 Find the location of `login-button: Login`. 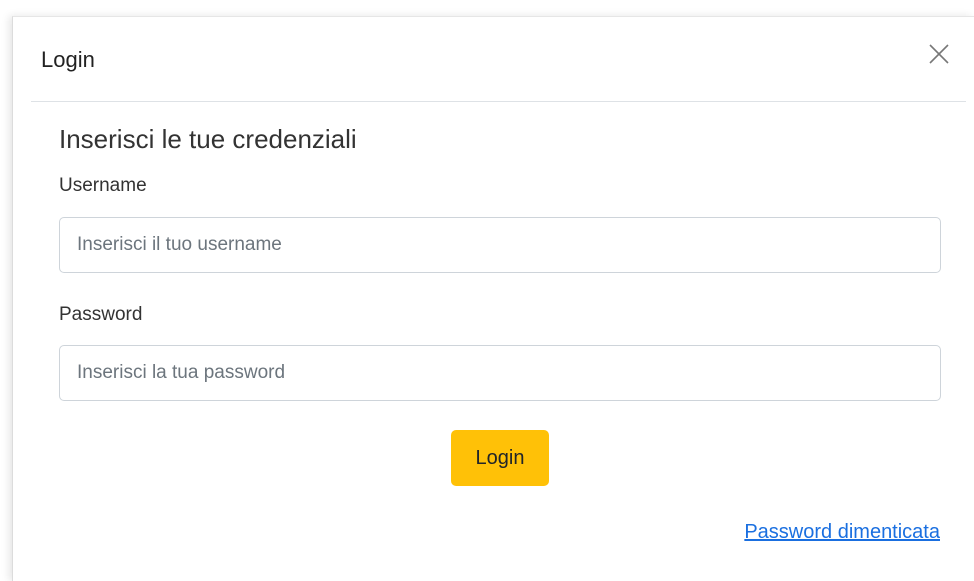

login-button: Login is located at coordinates (500, 458).